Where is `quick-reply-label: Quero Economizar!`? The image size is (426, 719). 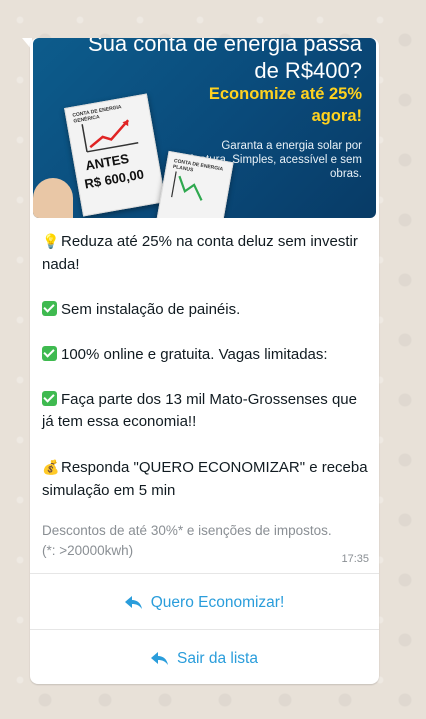
quick-reply-label: Quero Economizar! is located at coordinates (217, 602).